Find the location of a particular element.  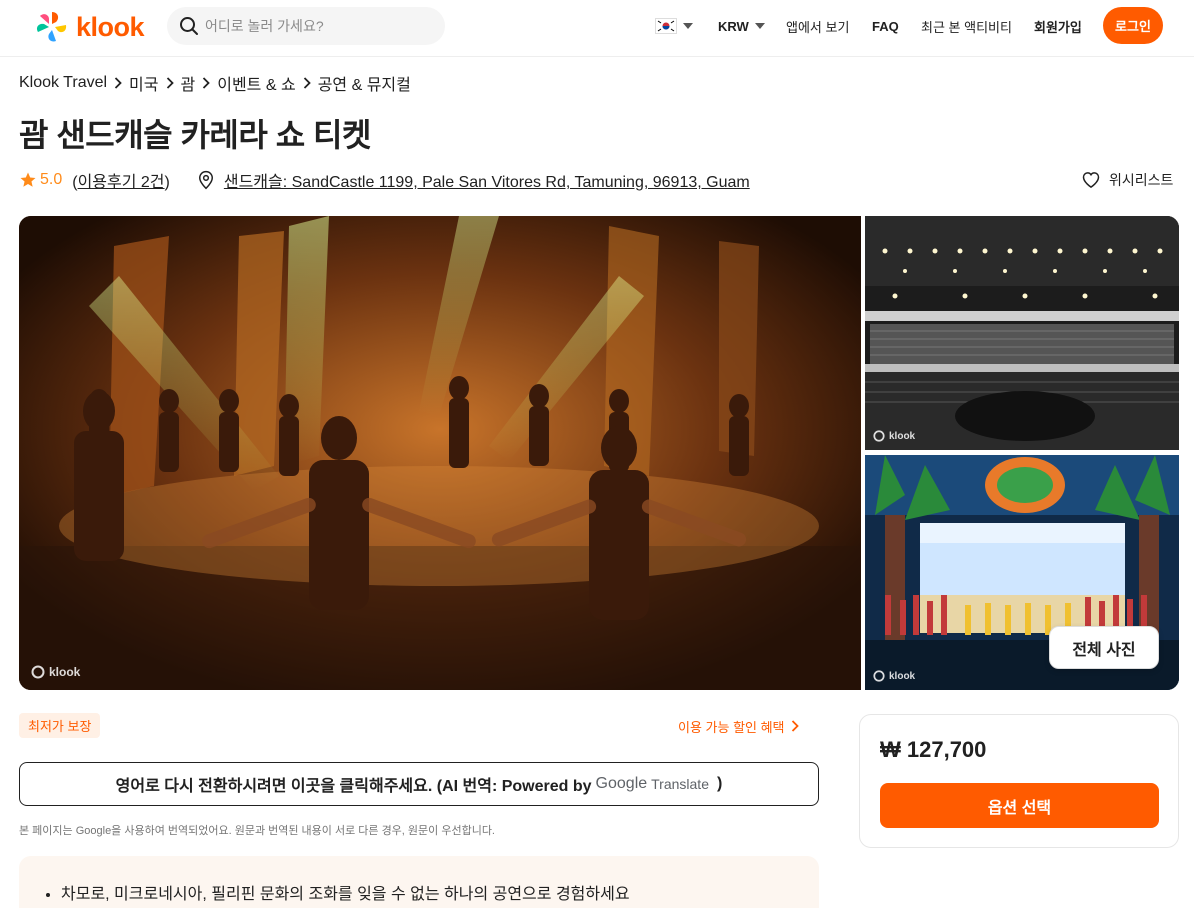

app-download-label: 앱에서 보기 is located at coordinates (818, 27).